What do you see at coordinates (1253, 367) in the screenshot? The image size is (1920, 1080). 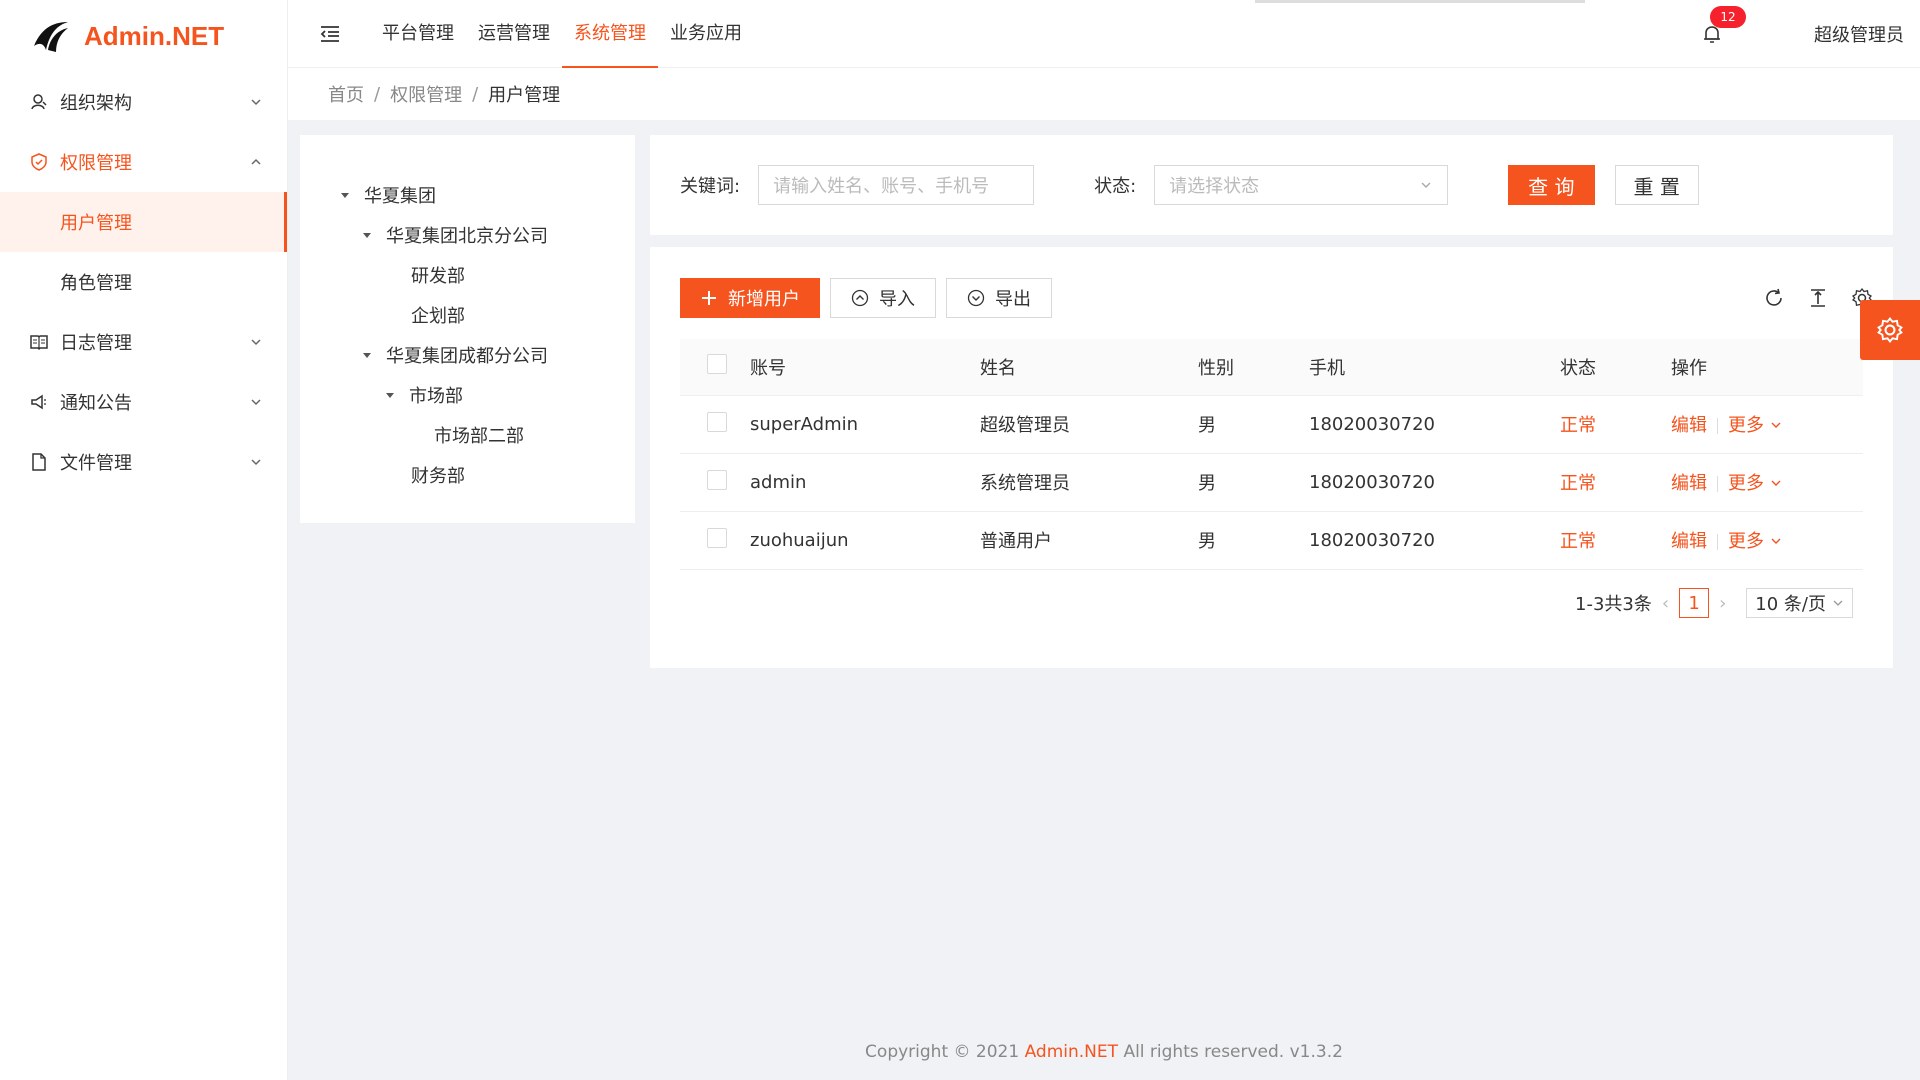 I see `col-gender: 性别` at bounding box center [1253, 367].